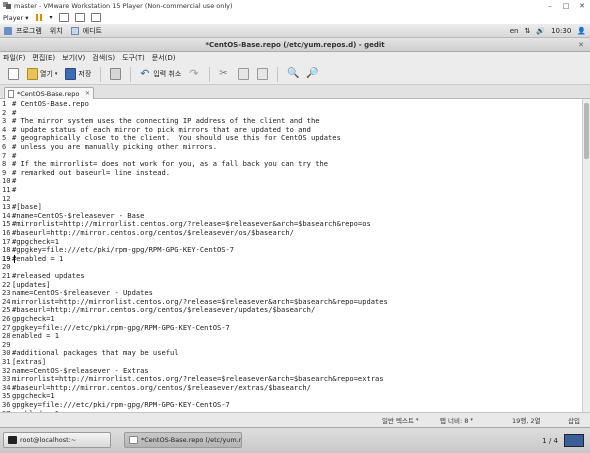 Image resolution: width=590 pixels, height=453 pixels. I want to click on player-menu-button: Player ▾, so click(16, 18).